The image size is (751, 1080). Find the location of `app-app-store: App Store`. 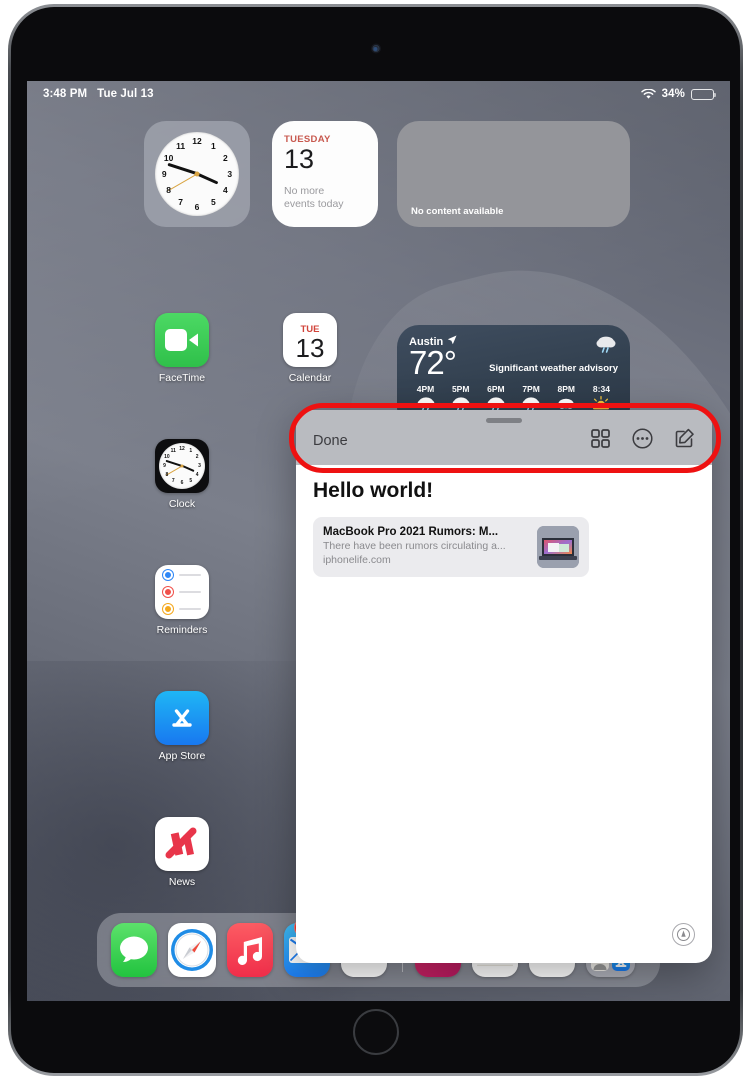

app-app-store: App Store is located at coordinates (182, 726).